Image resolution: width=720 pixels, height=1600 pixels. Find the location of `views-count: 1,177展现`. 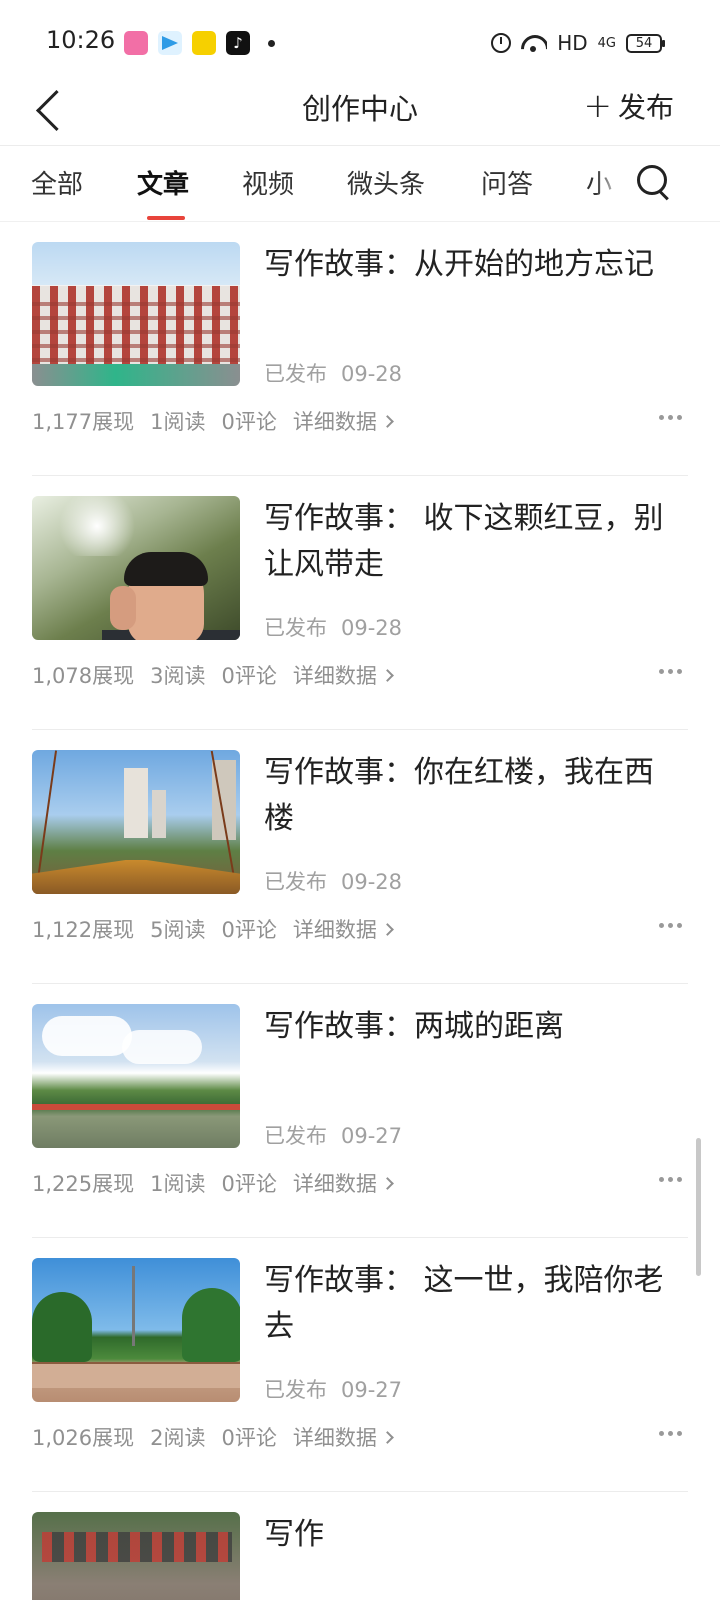

views-count: 1,177展现 is located at coordinates (83, 422).